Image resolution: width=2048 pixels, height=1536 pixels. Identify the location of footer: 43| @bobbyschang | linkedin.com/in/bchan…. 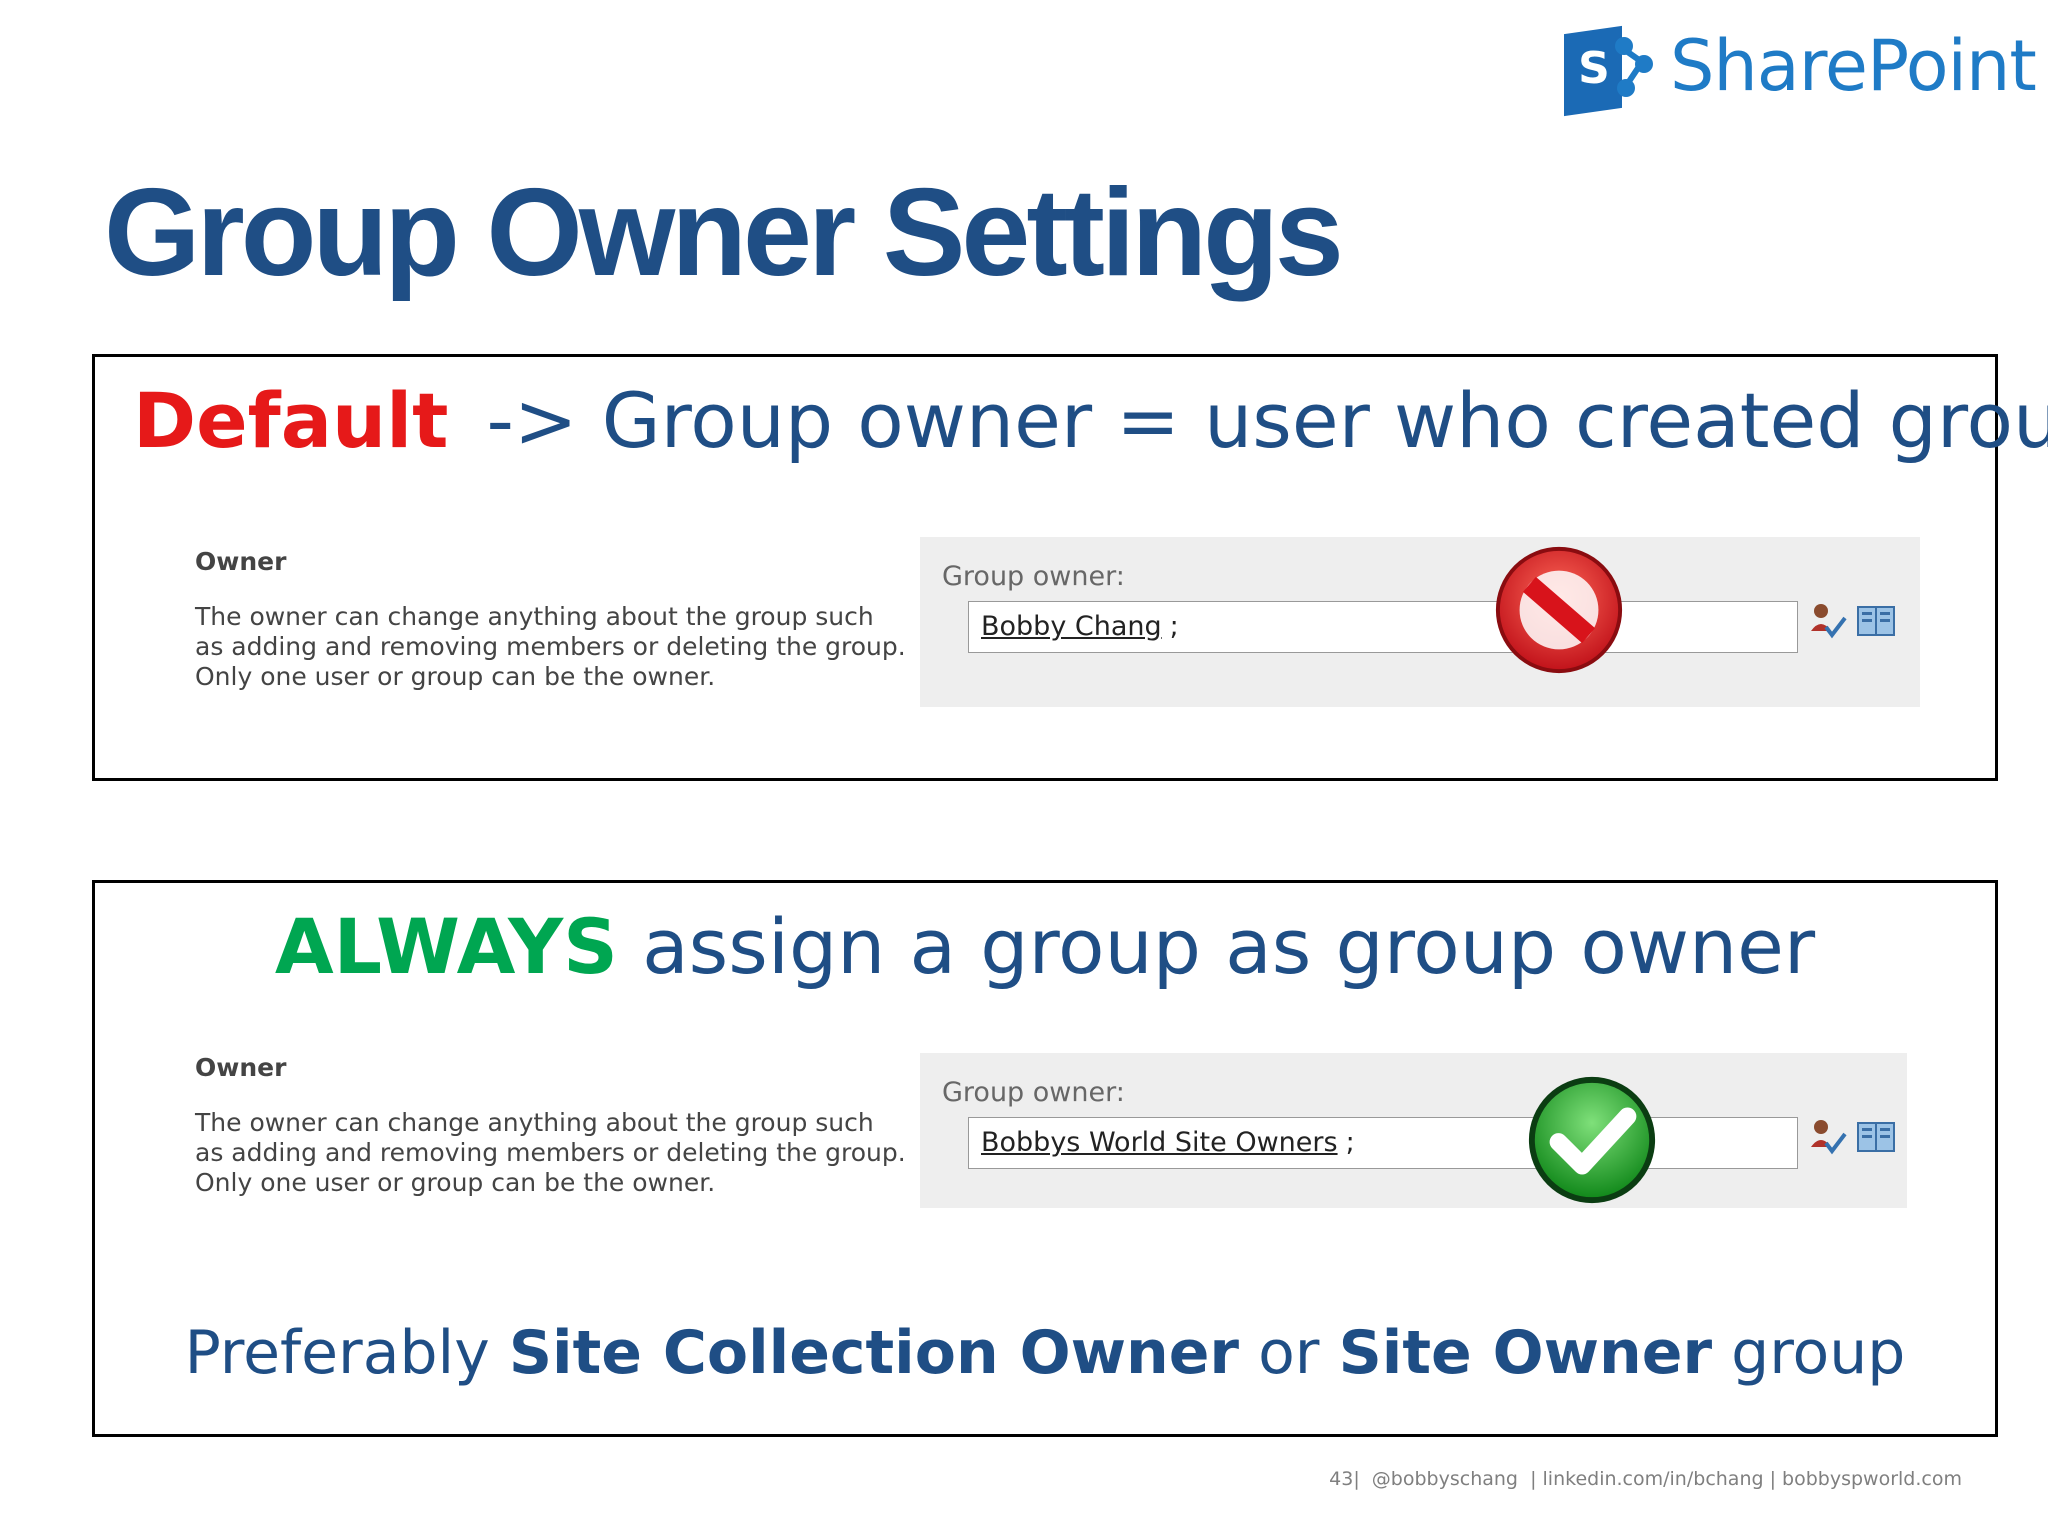
(1645, 1479).